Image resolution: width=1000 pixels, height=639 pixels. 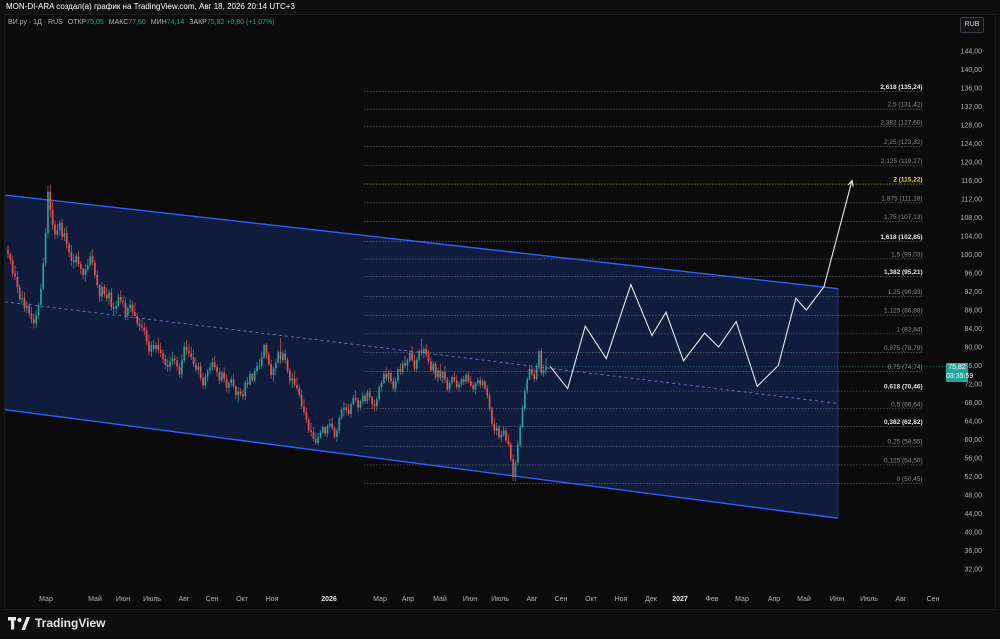 I want to click on tradingview-logo-text: TradingView, so click(x=70, y=623).